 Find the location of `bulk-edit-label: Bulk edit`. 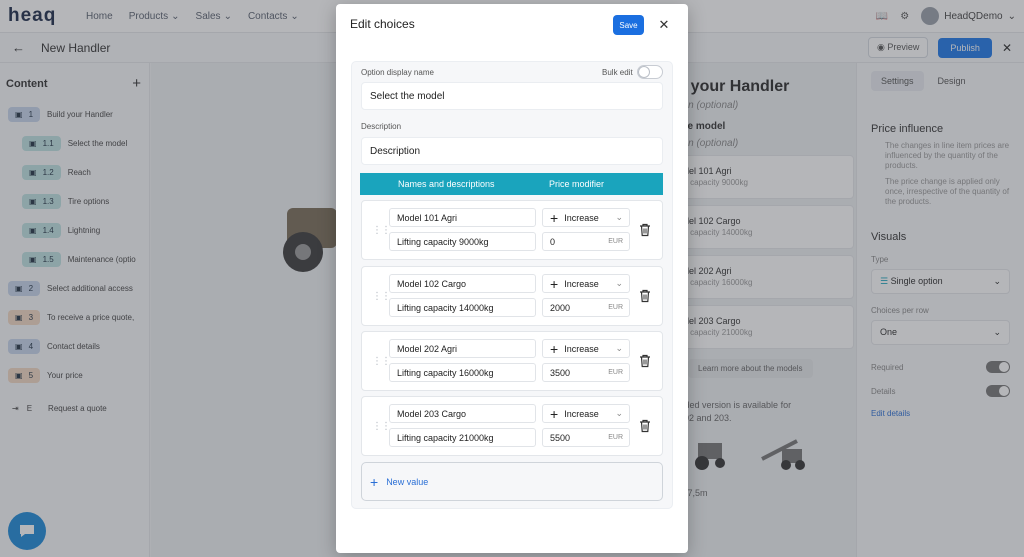

bulk-edit-label: Bulk edit is located at coordinates (617, 72).